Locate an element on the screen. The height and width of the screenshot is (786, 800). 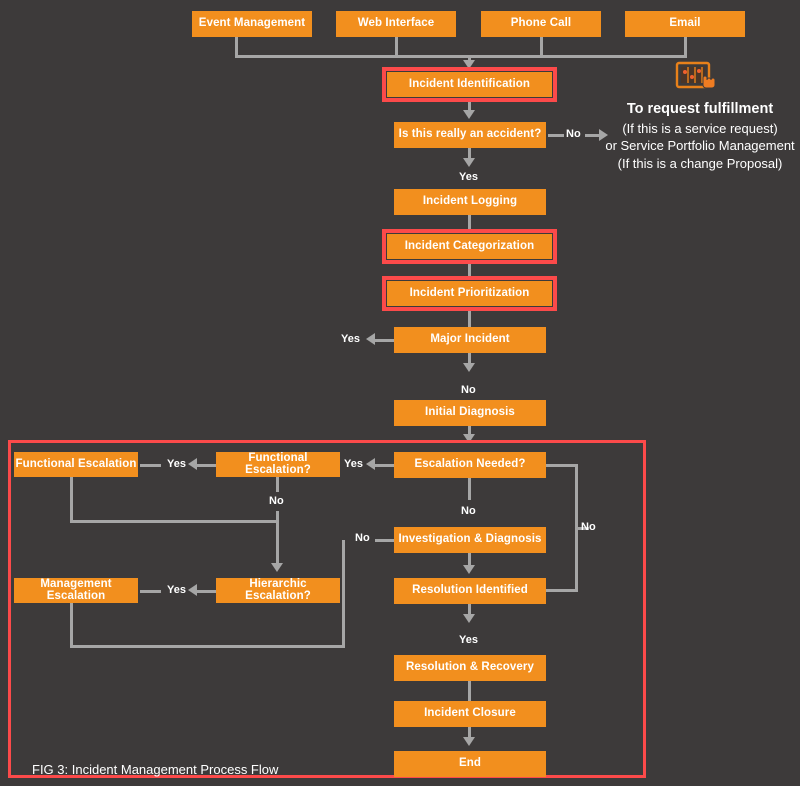
edge-label-escalation-no: No is located at coordinates (468, 511).